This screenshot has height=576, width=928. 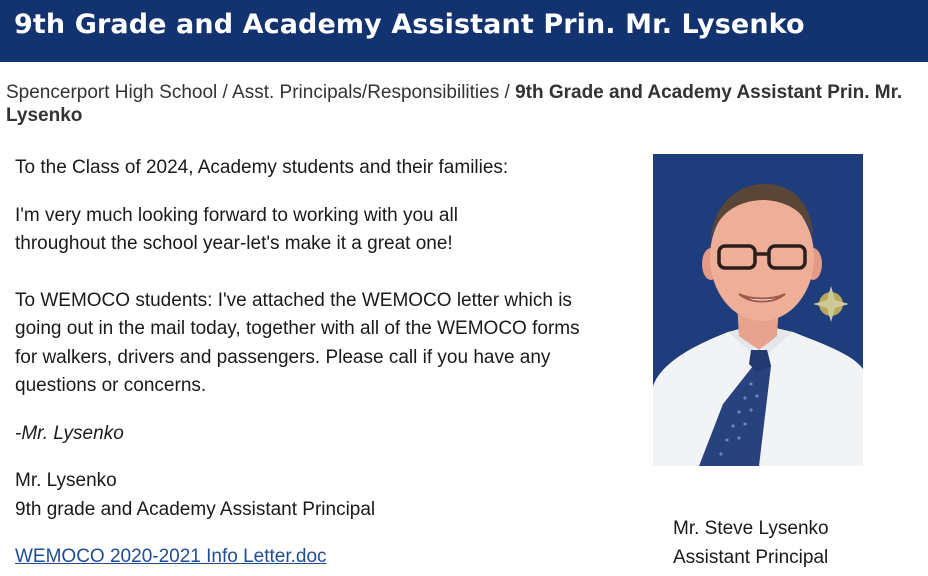 I want to click on attachment-link: WEMOCO 2020-2021 Info Letter.doc, so click(x=171, y=556).